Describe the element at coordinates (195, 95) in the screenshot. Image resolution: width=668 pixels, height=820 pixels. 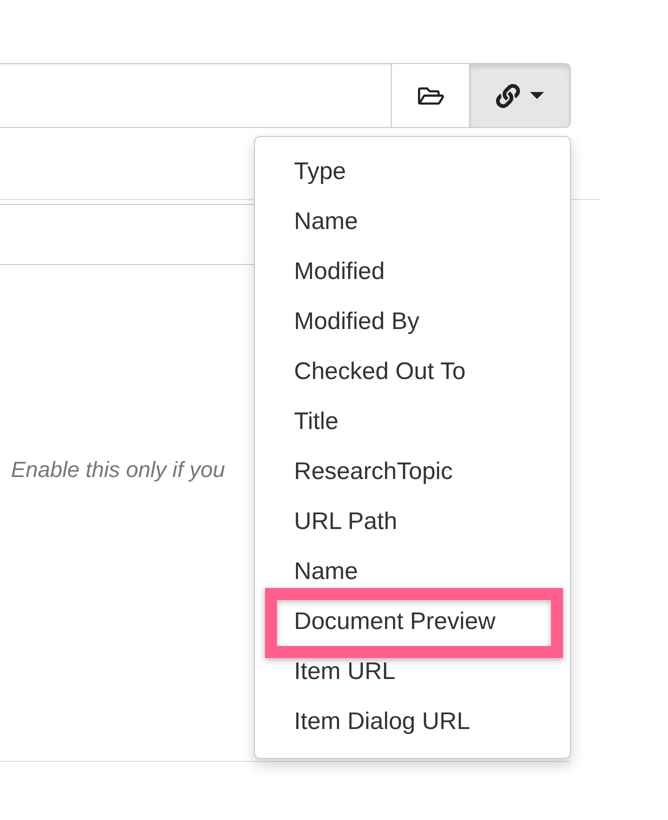
I see `path-input-field` at that location.